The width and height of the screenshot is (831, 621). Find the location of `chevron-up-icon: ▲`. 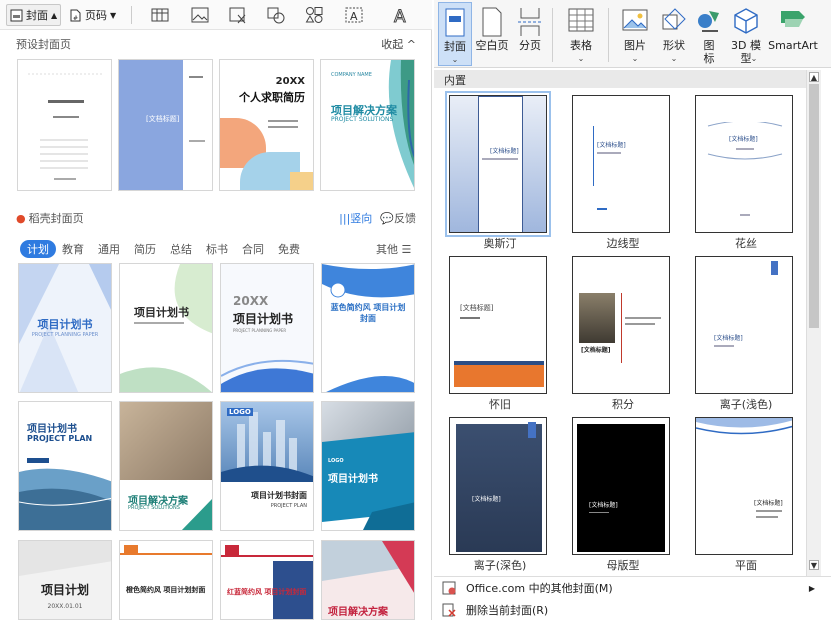

chevron-up-icon: ▲ is located at coordinates (54, 15).